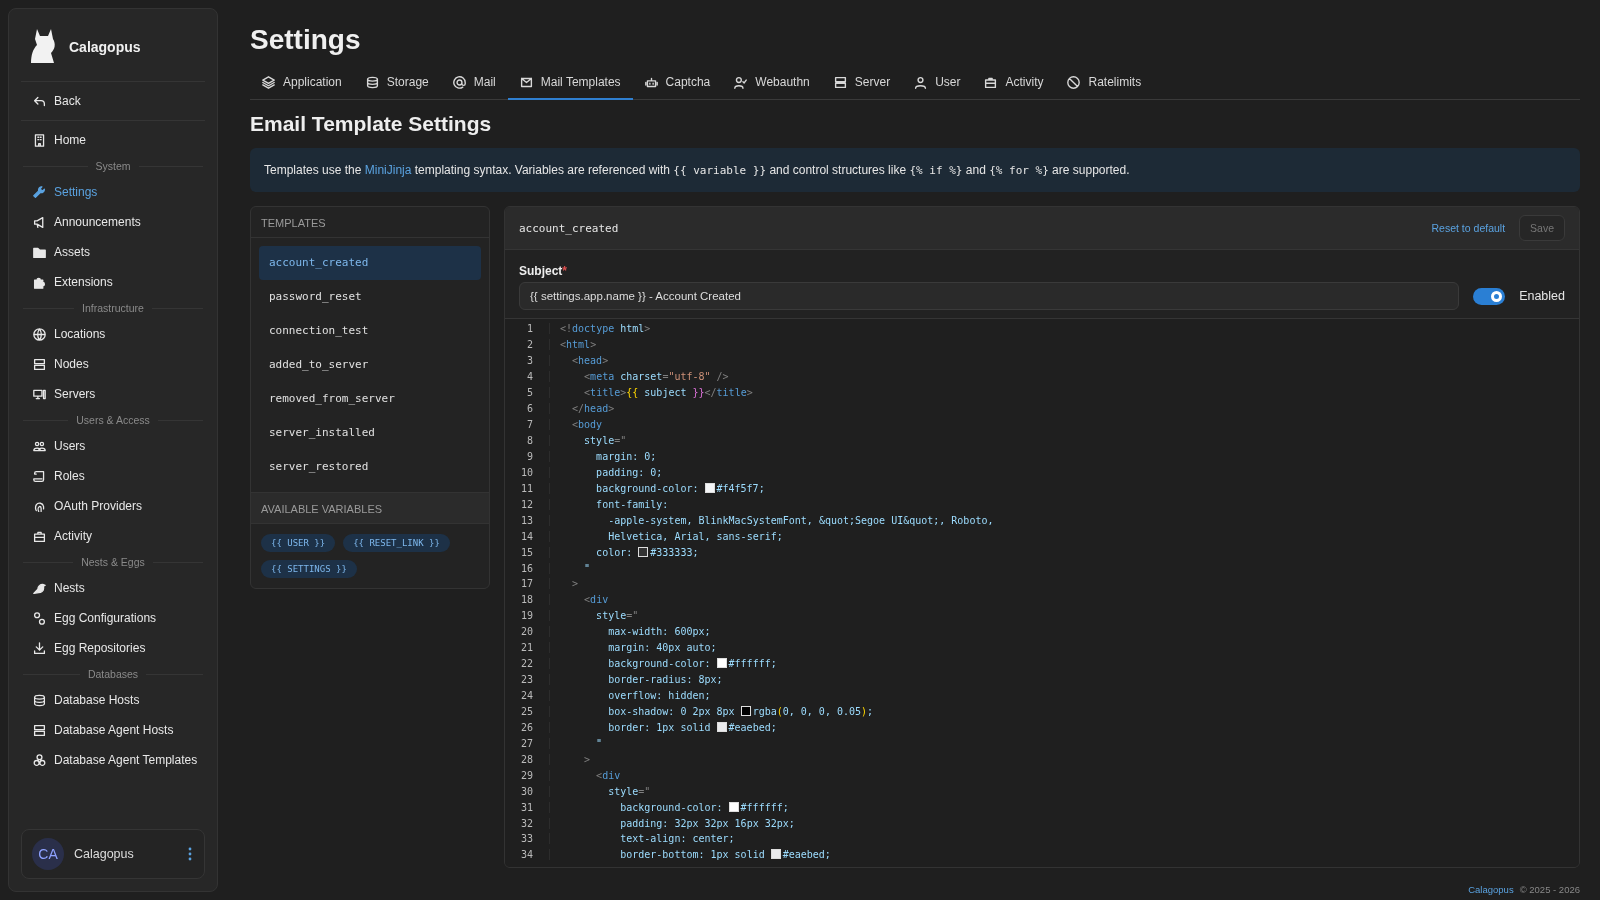 Image resolution: width=1600 pixels, height=900 pixels. I want to click on group-heading: Infrastructure, so click(113, 308).